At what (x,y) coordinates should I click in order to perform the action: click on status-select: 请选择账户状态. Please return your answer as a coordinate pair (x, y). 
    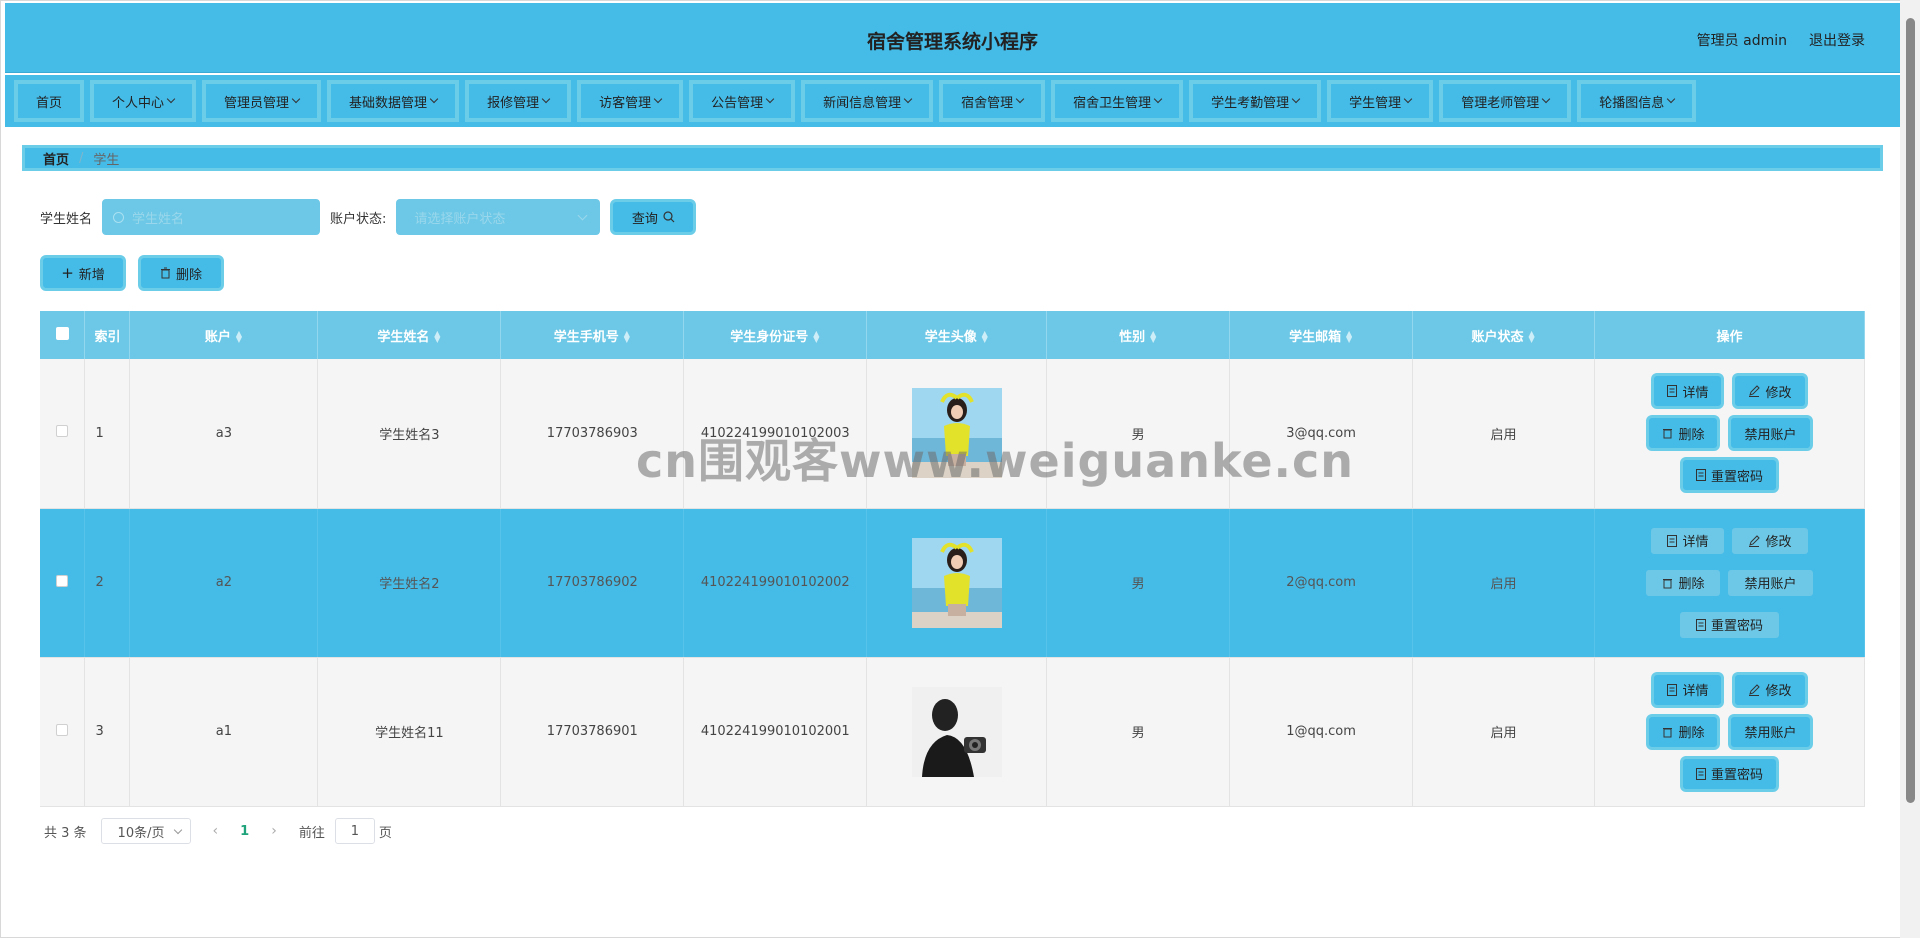
    Looking at the image, I should click on (498, 217).